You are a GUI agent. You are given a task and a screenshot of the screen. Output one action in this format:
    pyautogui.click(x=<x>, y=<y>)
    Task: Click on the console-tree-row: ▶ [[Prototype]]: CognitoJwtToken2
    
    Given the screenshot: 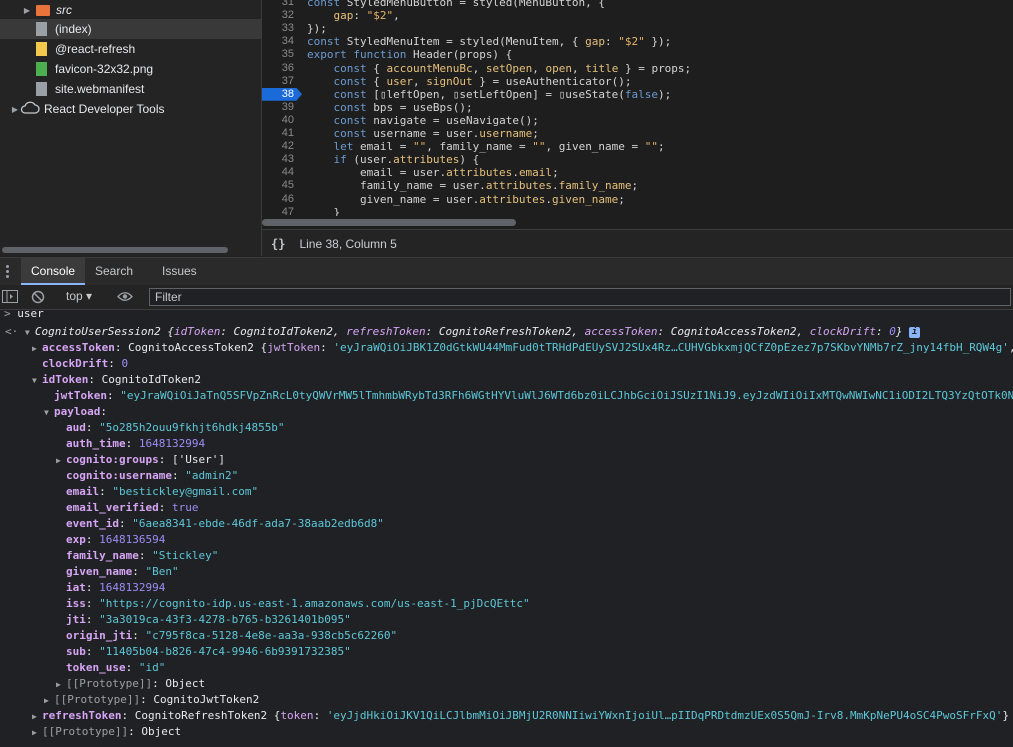 What is the action you would take?
    pyautogui.click(x=151, y=700)
    